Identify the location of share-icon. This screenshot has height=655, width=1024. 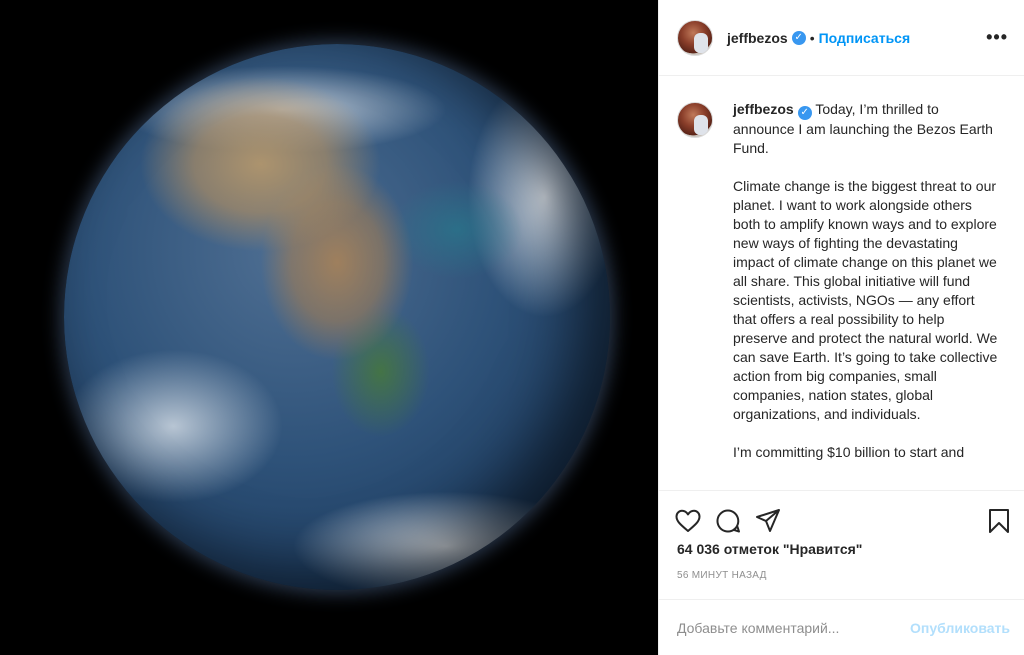
(768, 521).